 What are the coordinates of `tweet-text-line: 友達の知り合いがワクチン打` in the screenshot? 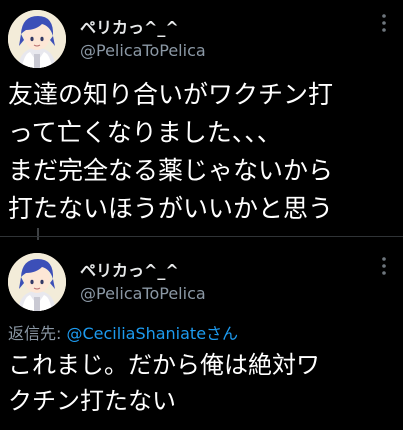 It's located at (171, 94).